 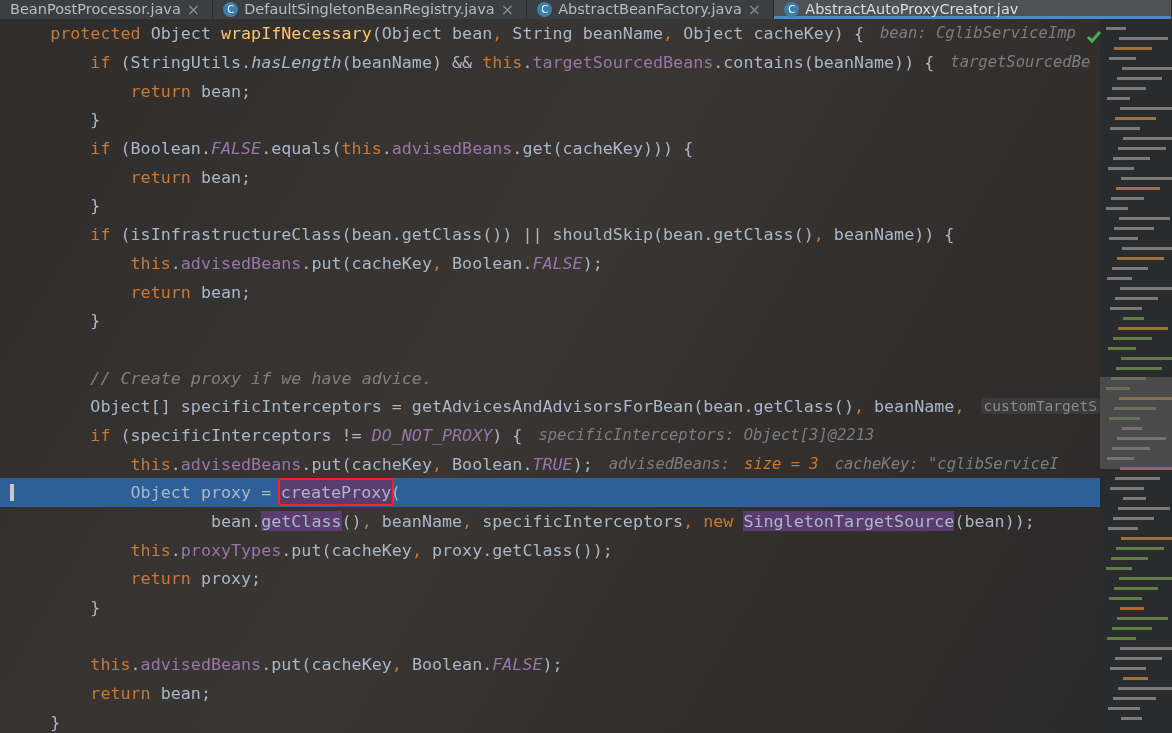 I want to click on code-line: if (Boolean.FALSE.equals(this.advisedBeans.get(cacheKey))) {, so click(x=391, y=148).